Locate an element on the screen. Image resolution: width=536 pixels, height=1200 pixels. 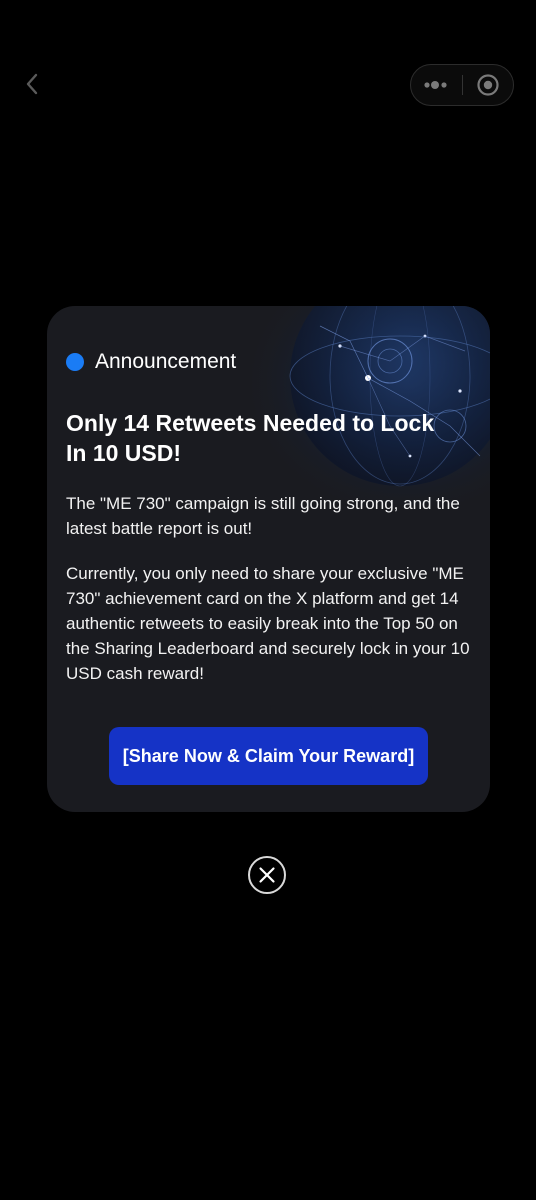
target-circle-icon is located at coordinates (488, 85).